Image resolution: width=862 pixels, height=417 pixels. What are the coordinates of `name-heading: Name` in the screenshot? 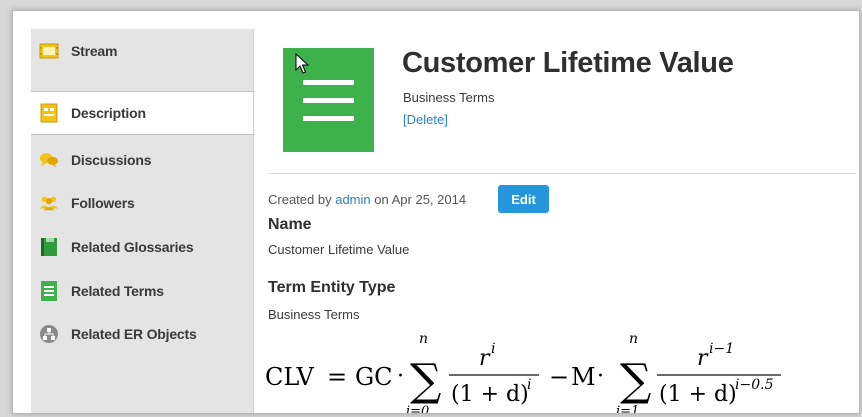 It's located at (290, 224).